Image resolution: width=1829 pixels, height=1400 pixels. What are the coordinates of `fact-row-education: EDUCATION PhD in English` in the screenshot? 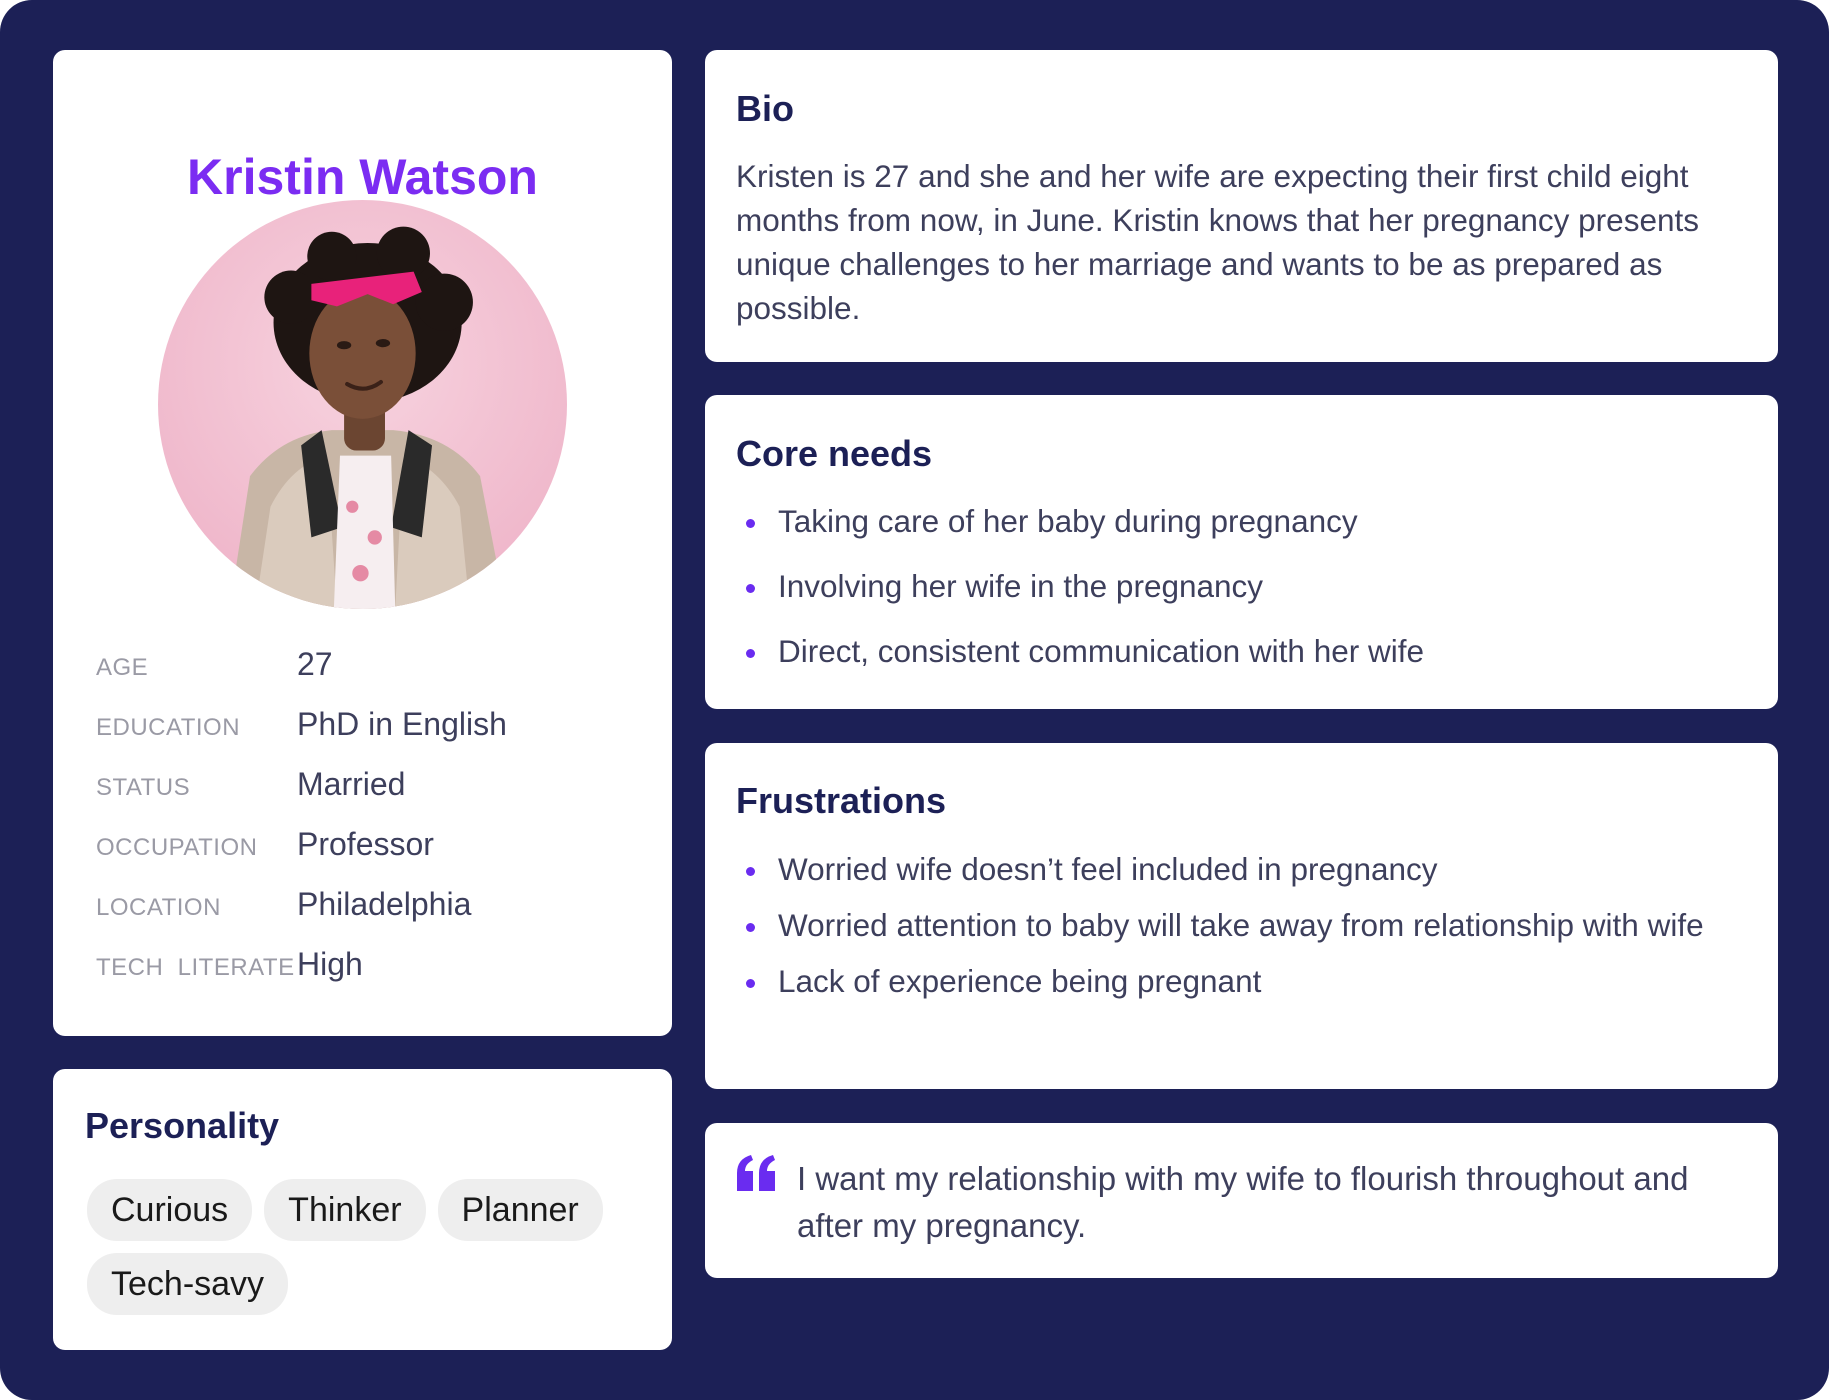 It's located at (376, 730).